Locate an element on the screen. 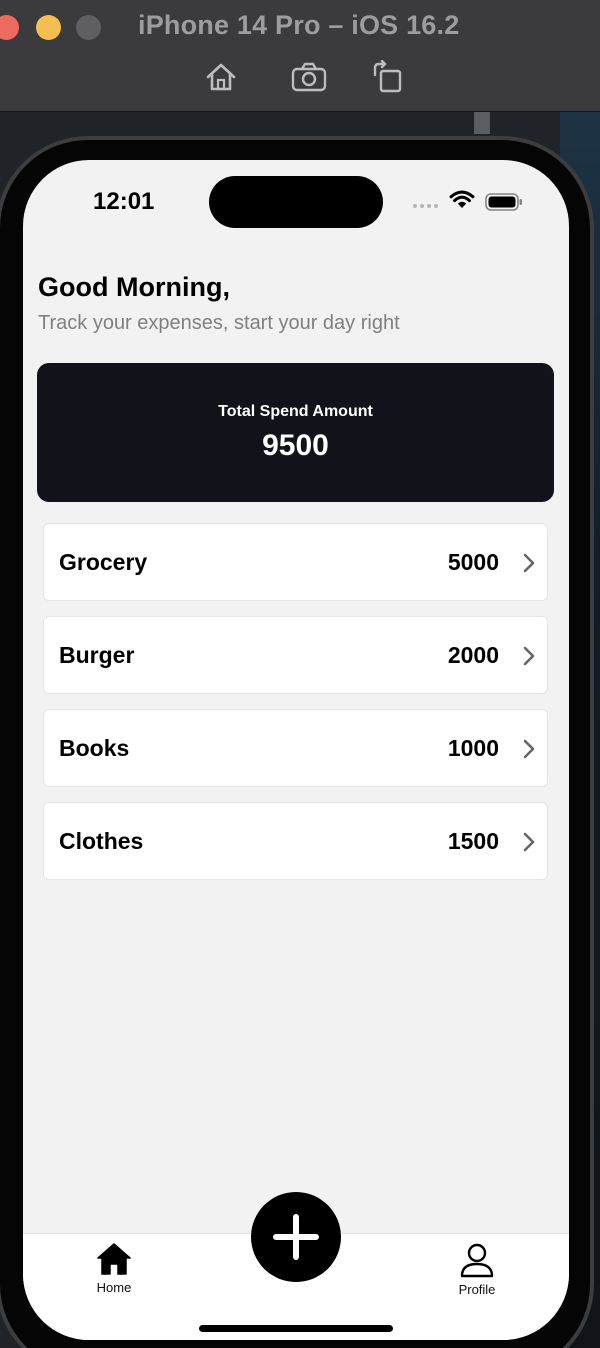 Image resolution: width=600 pixels, height=1348 pixels. desktop-window-edge is located at coordinates (482, 123).